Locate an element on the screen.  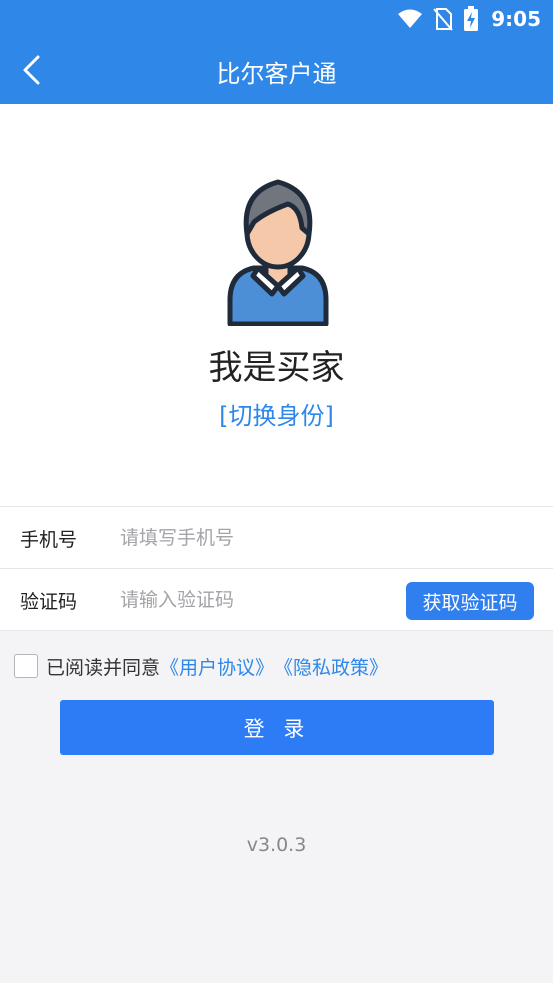
agreement-text: 已阅读并同意 is located at coordinates (103, 667).